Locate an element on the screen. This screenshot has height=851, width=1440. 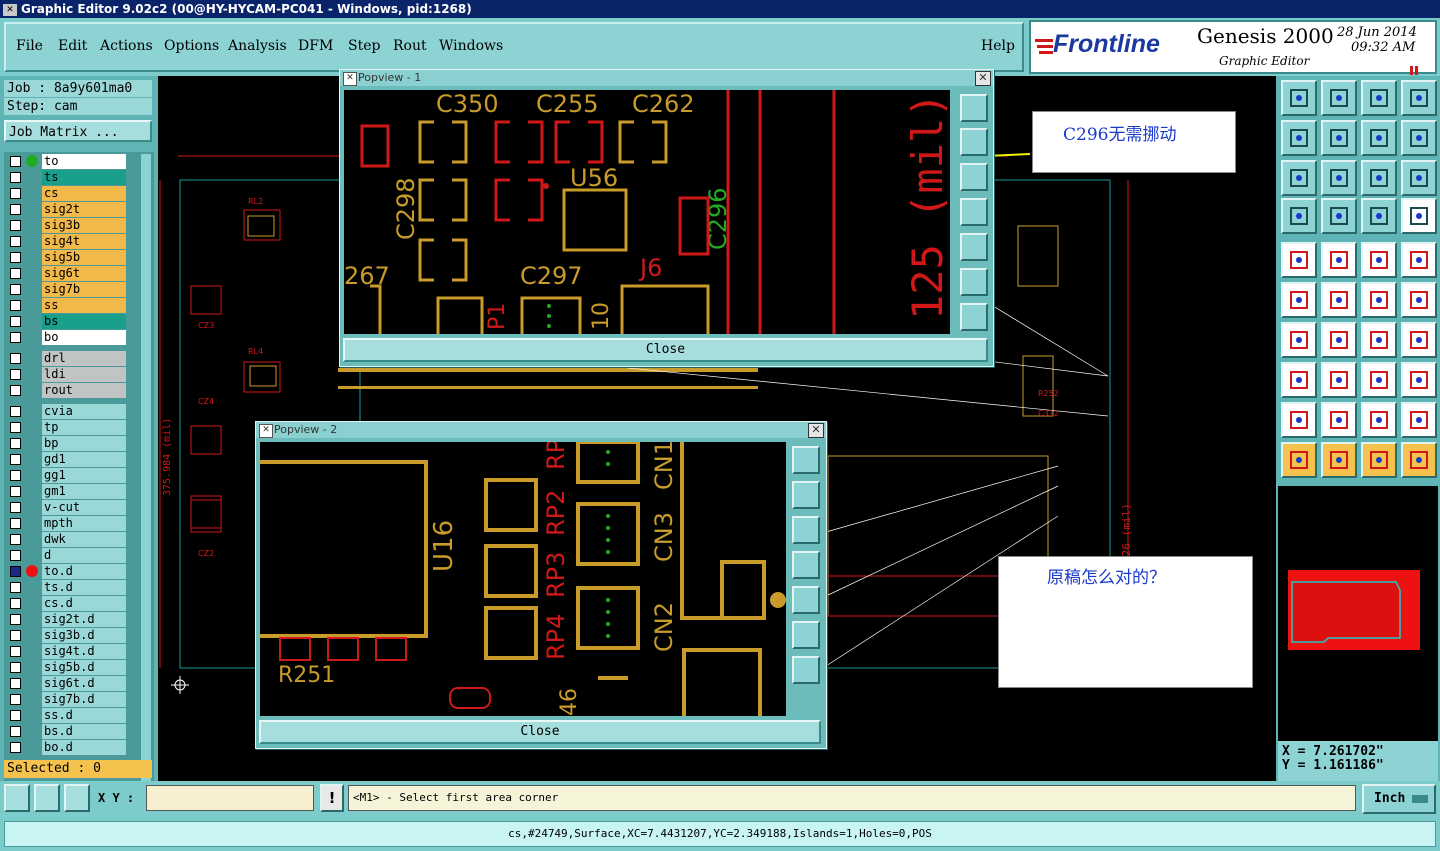
no-select-icon is located at coordinates (1339, 260).